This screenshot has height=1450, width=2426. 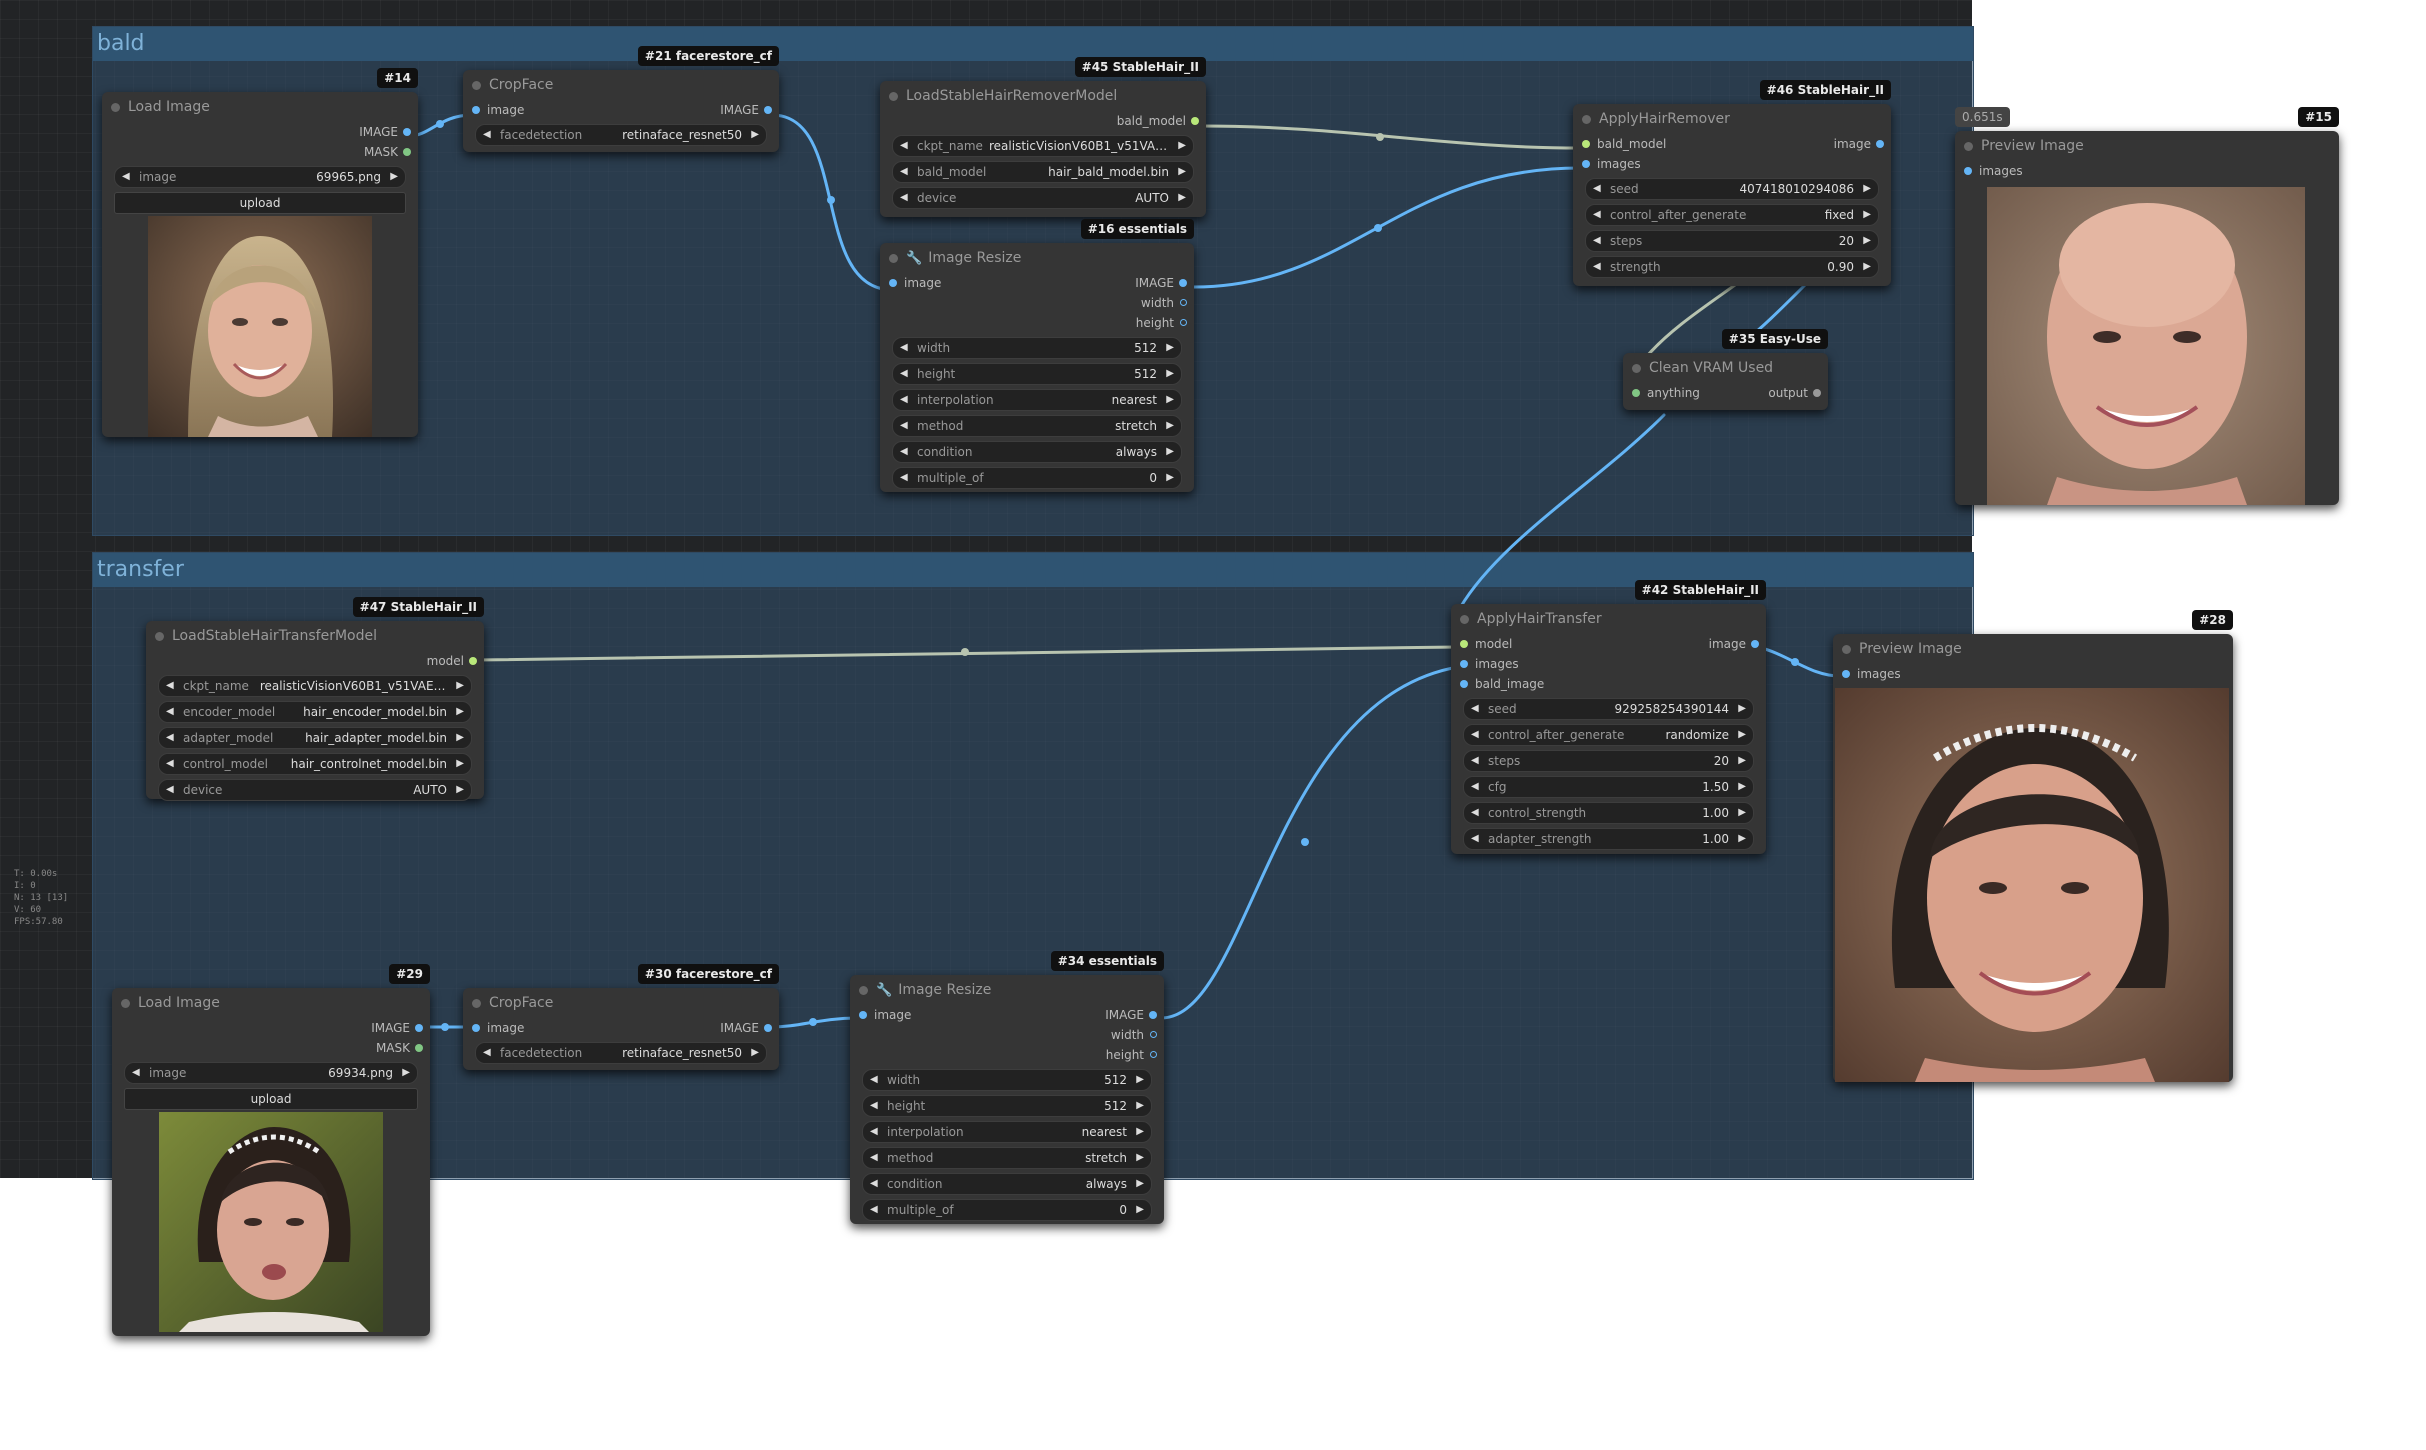 What do you see at coordinates (1037, 400) in the screenshot?
I see `interpolation-widget: ◀ interpolation nearest ▶` at bounding box center [1037, 400].